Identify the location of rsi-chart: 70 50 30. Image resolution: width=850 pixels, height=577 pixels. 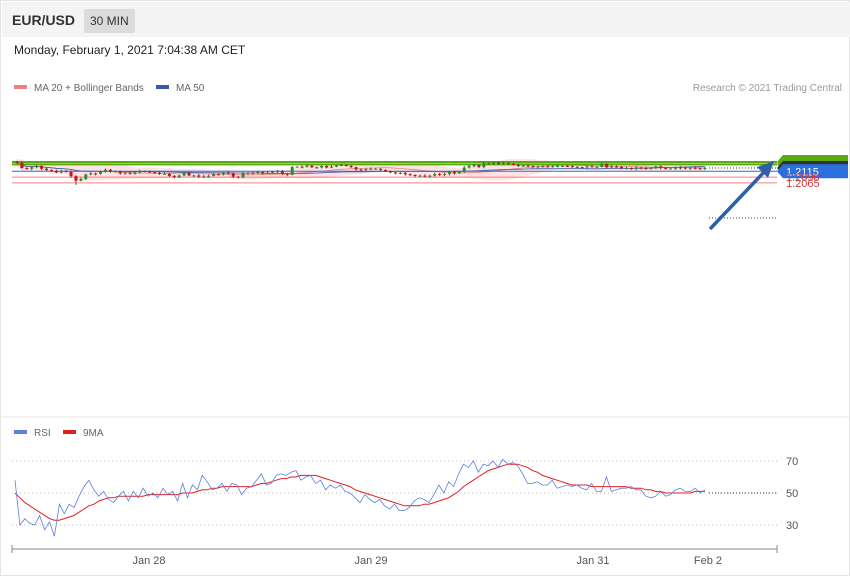
(405, 496).